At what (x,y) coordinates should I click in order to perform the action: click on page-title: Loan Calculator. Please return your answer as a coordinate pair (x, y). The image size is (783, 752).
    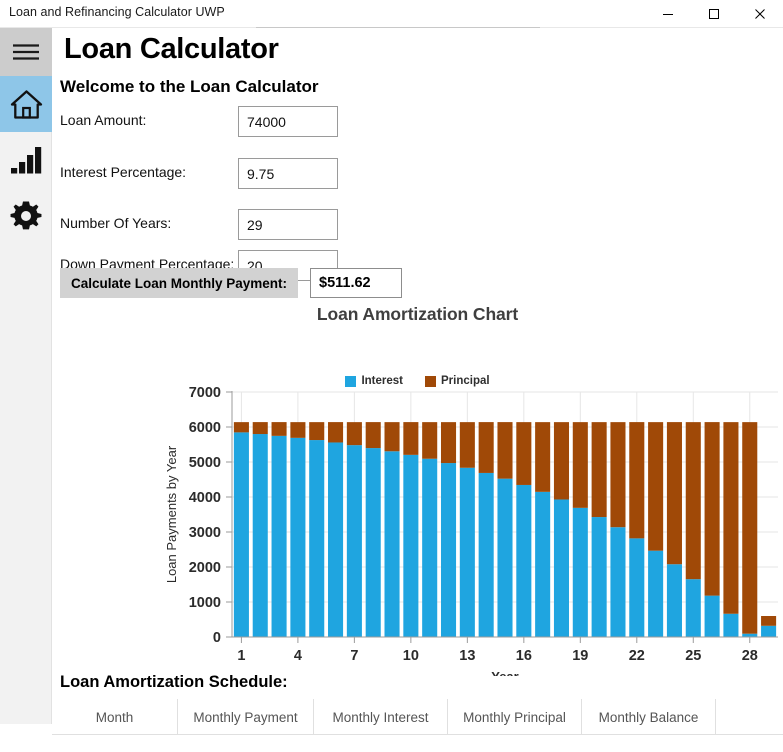
    Looking at the image, I should click on (171, 49).